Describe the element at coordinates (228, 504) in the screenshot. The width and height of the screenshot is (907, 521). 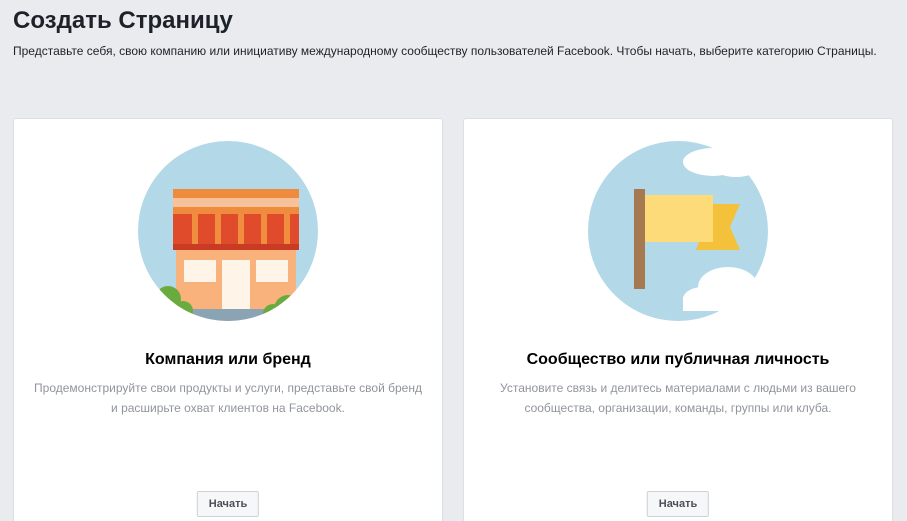
I see `start-business-button: Начать` at that location.